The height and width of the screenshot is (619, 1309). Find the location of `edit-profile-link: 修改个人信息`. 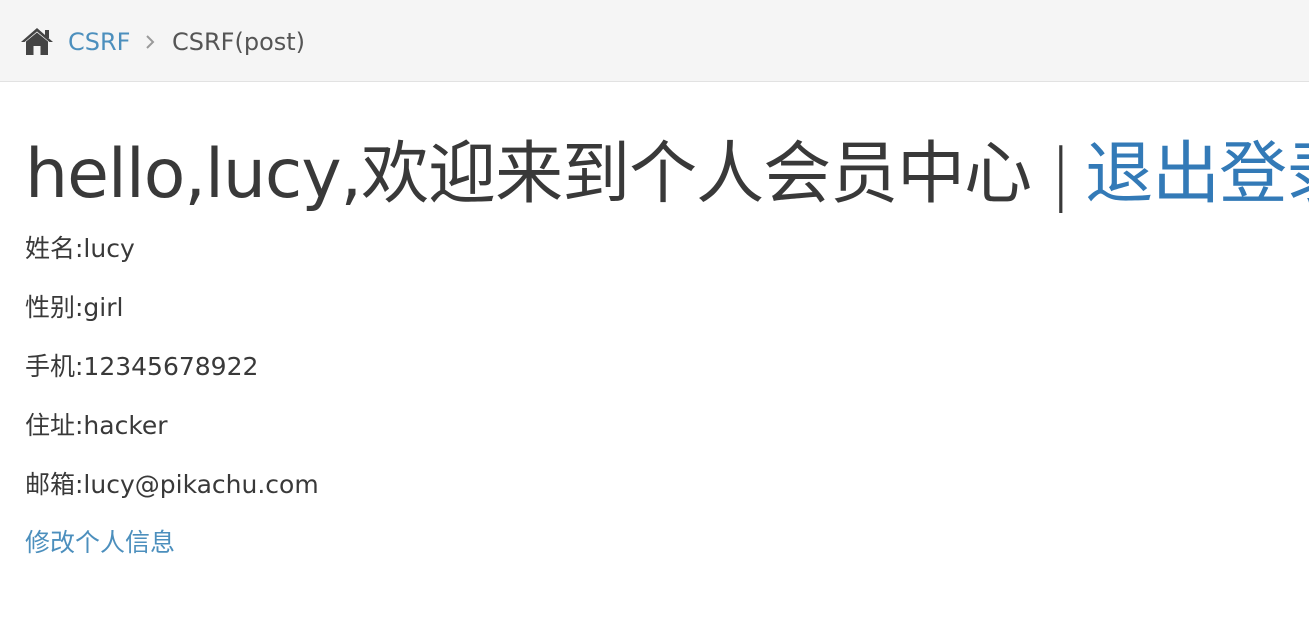

edit-profile-link: 修改个人信息 is located at coordinates (100, 543).